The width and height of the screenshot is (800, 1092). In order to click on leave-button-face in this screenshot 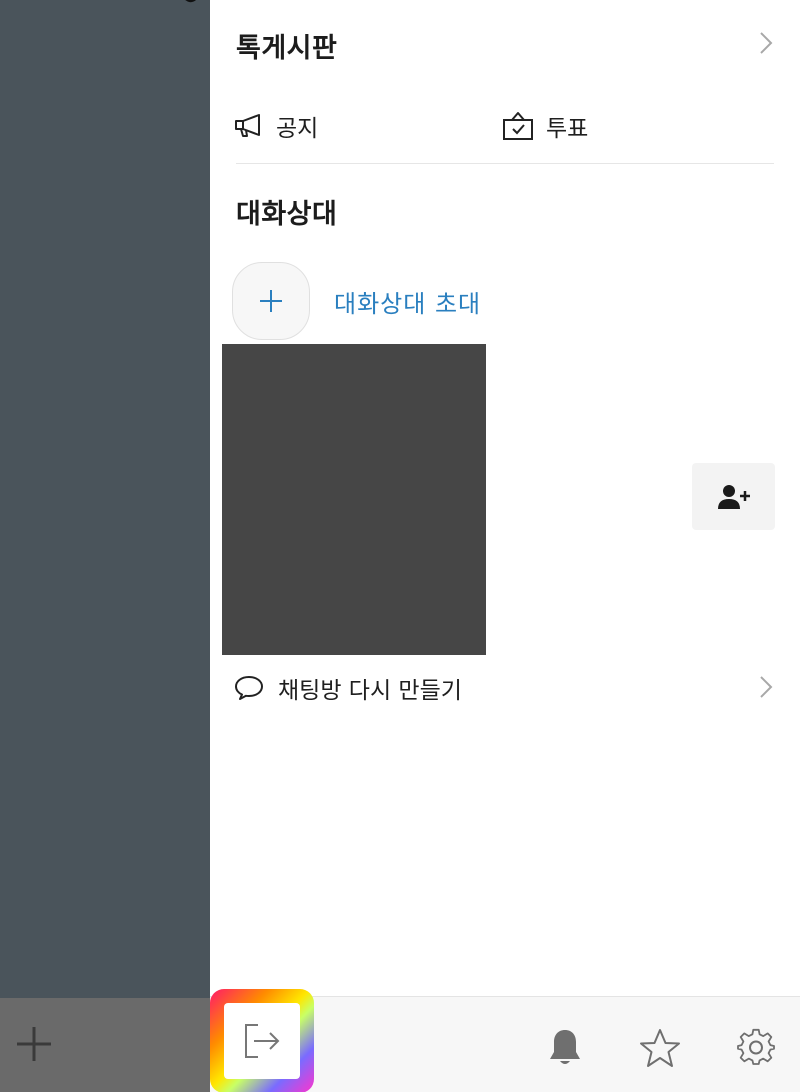, I will do `click(262, 1041)`.